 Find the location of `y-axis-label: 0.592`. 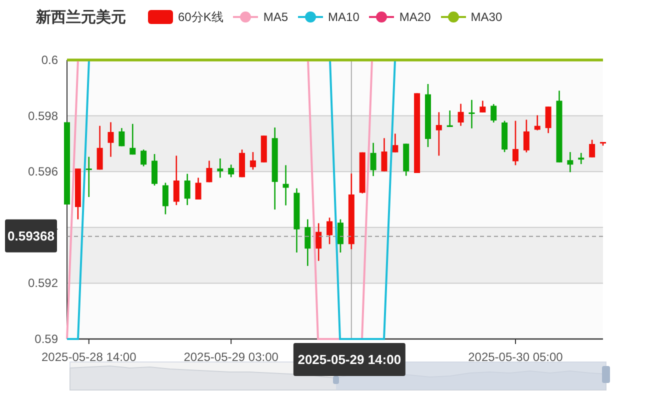

y-axis-label: 0.592 is located at coordinates (43, 283).